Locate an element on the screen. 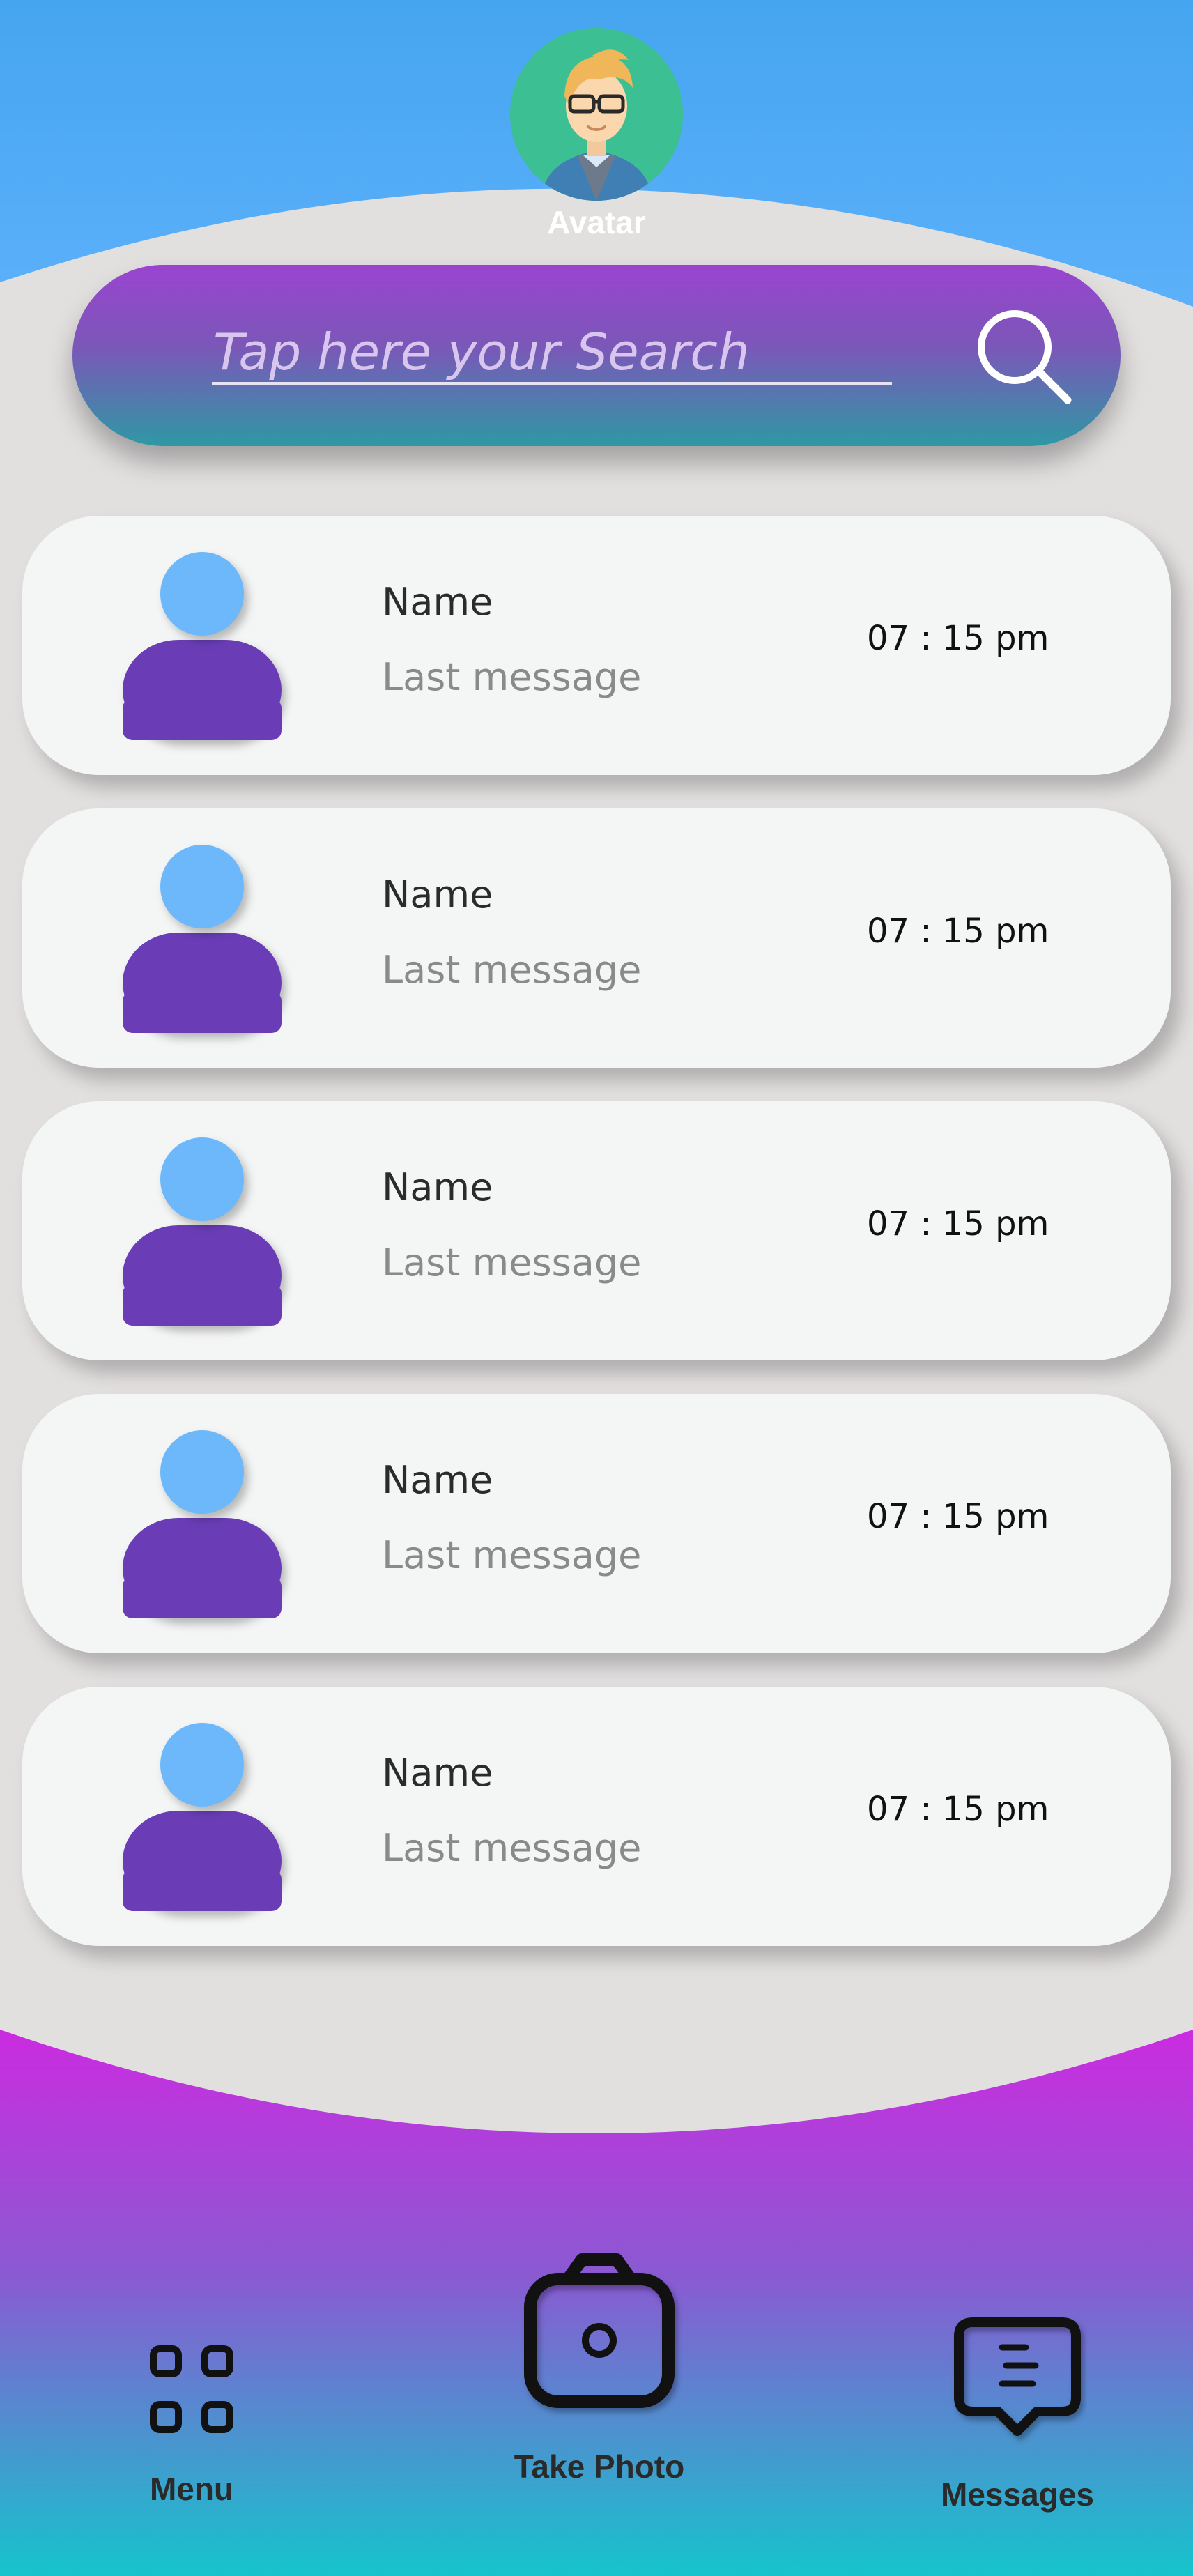 Image resolution: width=1193 pixels, height=2576 pixels. message-icon is located at coordinates (1017, 2376).